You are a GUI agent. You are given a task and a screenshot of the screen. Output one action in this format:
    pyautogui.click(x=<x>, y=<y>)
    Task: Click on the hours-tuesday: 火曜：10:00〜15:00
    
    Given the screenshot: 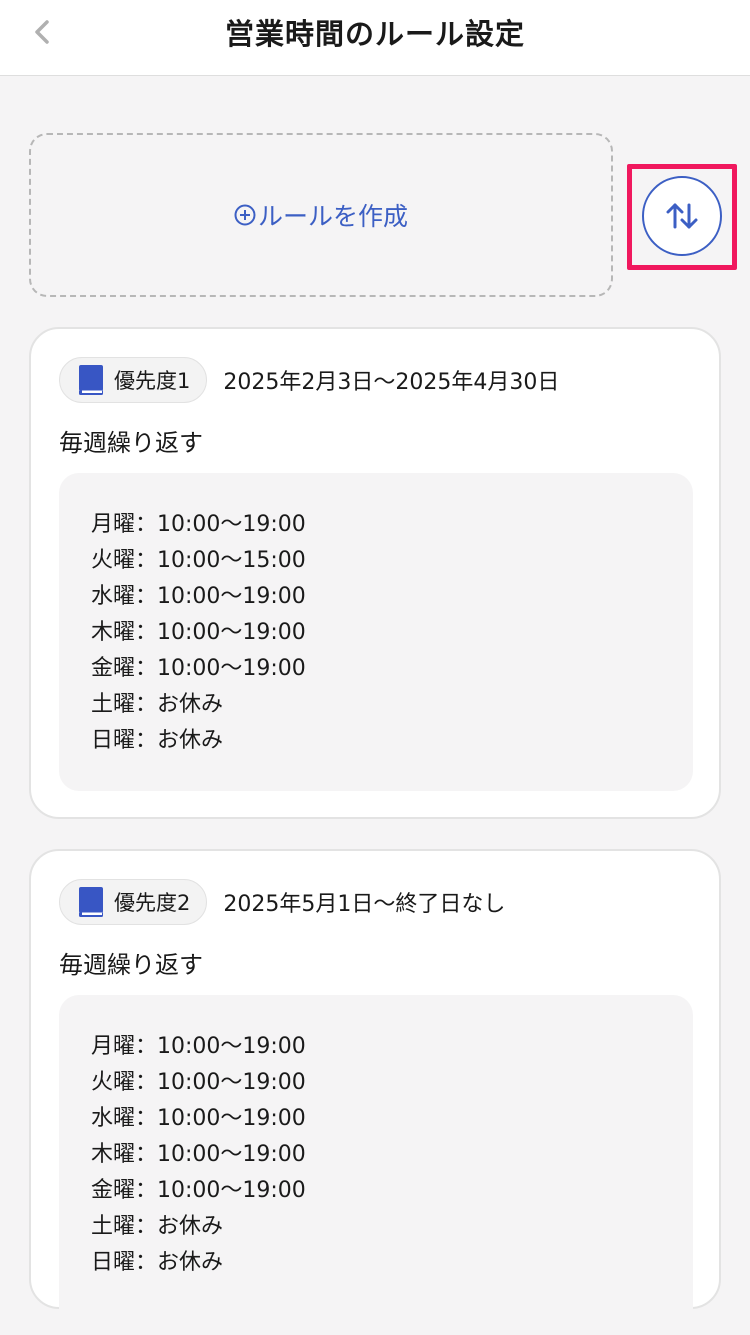 What is the action you would take?
    pyautogui.click(x=198, y=560)
    